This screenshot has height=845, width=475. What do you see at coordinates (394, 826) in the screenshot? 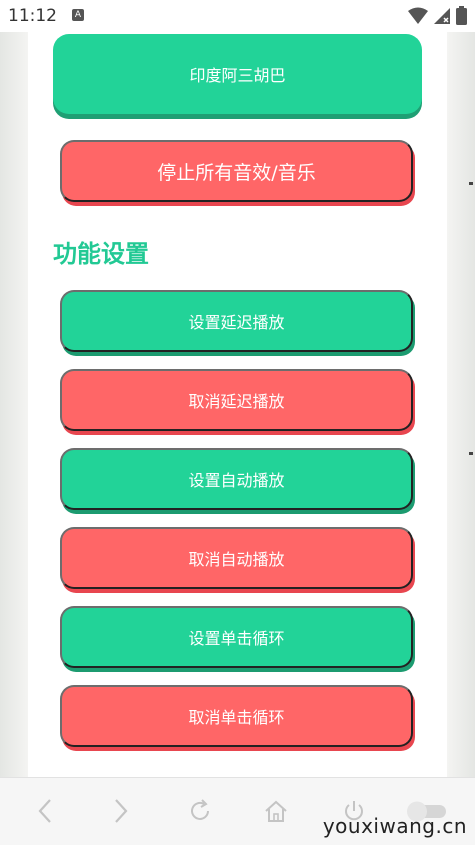
I see `watermark: youxiwang.cn` at bounding box center [394, 826].